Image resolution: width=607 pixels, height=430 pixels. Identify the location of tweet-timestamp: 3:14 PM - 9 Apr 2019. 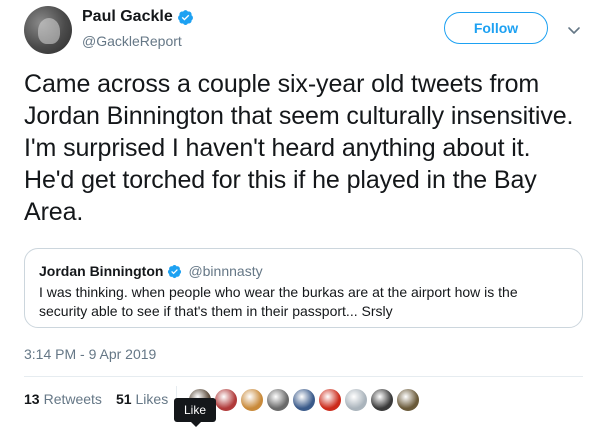
(90, 354).